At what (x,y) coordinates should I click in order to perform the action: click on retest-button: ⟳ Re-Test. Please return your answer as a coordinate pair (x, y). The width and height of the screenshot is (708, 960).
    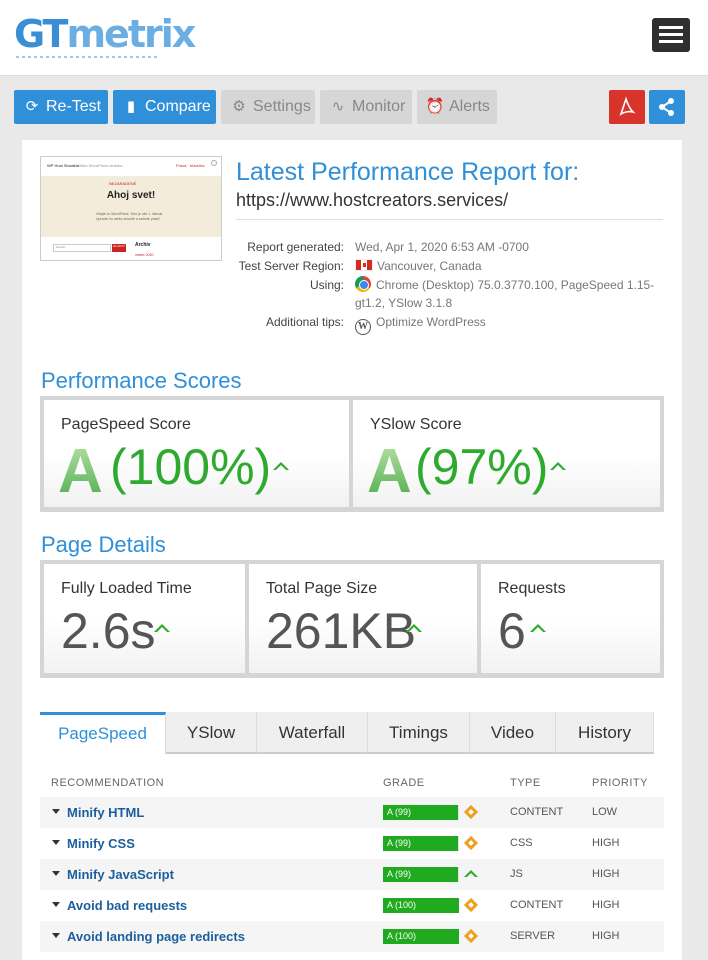
    Looking at the image, I should click on (61, 107).